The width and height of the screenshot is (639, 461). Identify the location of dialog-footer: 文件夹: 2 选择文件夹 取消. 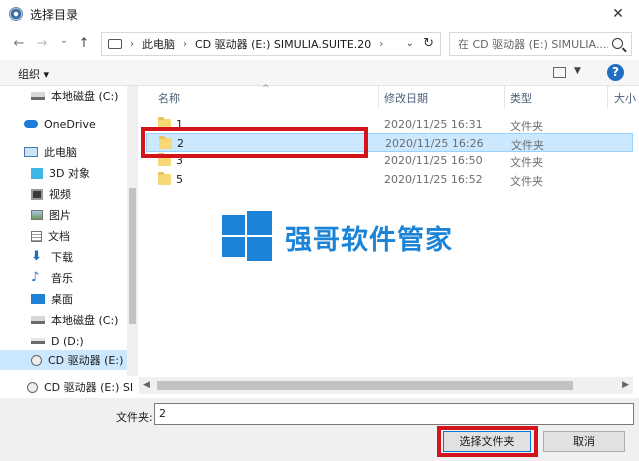
(319, 429).